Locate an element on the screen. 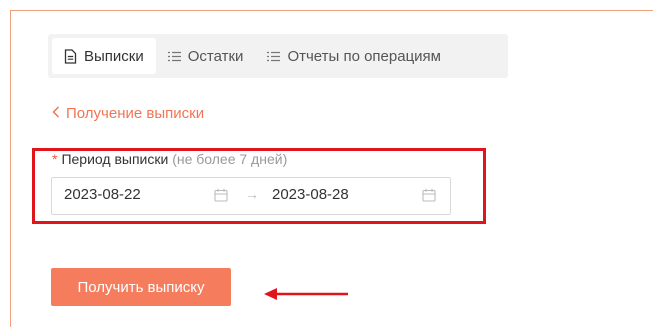 The height and width of the screenshot is (327, 653). tab-label: Выписки is located at coordinates (114, 56).